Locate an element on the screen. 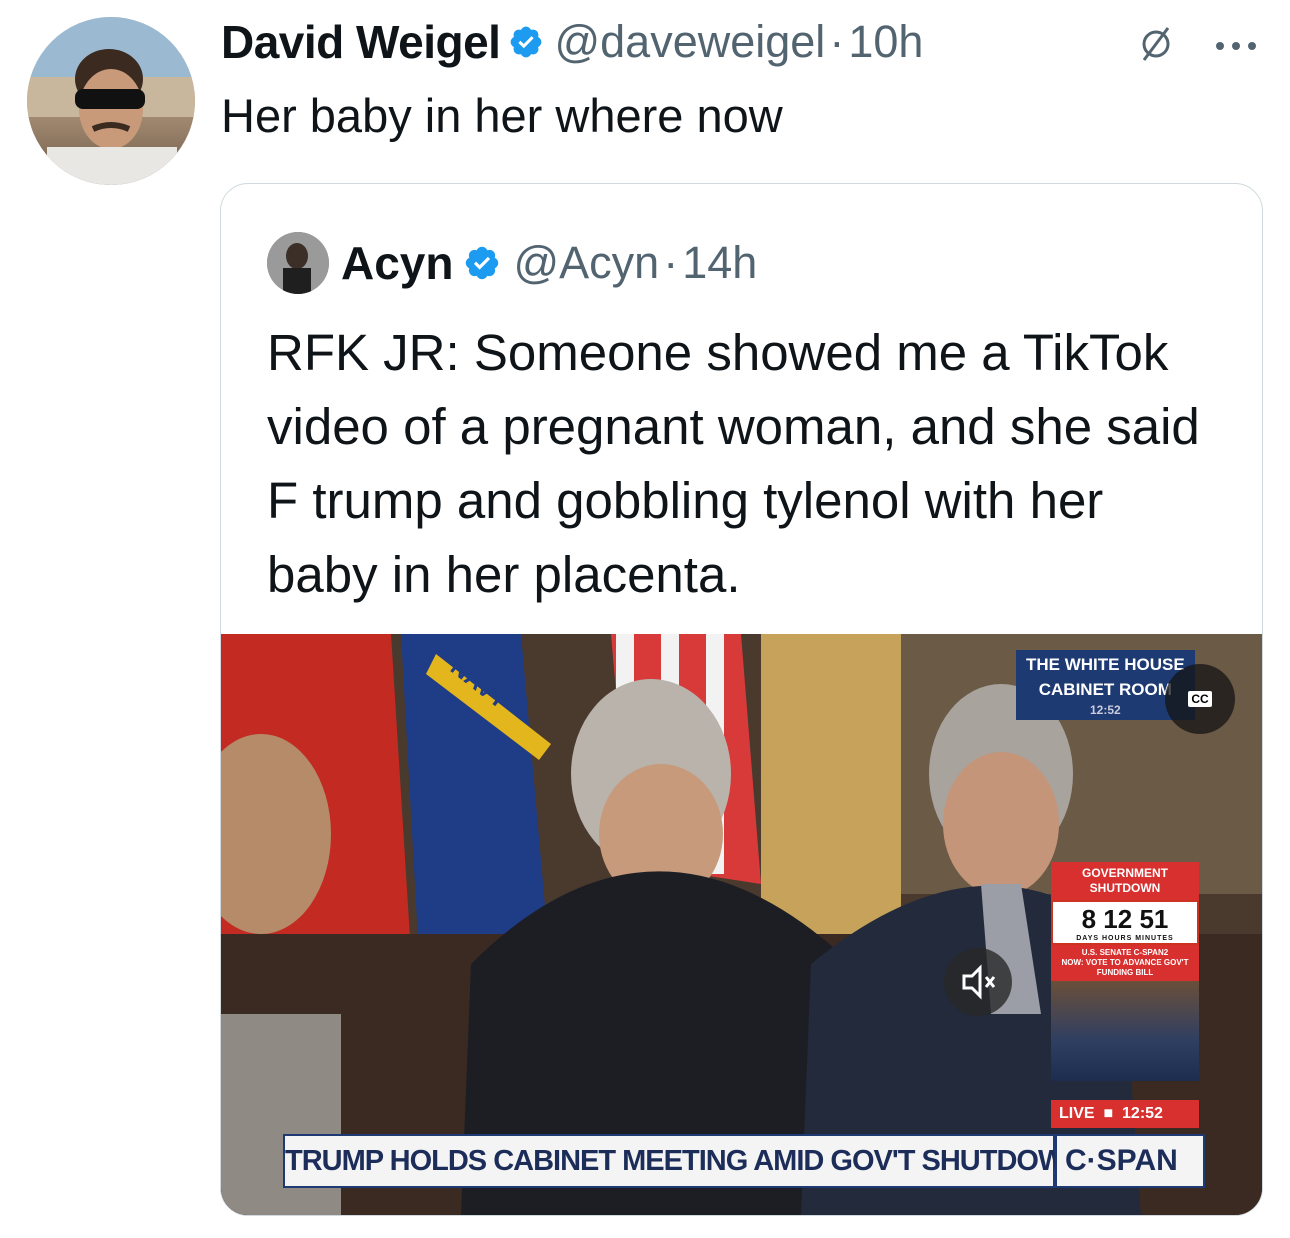  location-line2: CABINET ROOM is located at coordinates (1105, 689).